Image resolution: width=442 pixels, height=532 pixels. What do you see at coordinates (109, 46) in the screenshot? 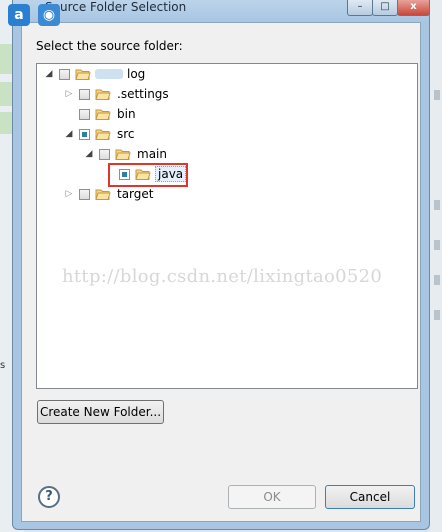
I see `prompt-label: Select the source folder:` at bounding box center [109, 46].